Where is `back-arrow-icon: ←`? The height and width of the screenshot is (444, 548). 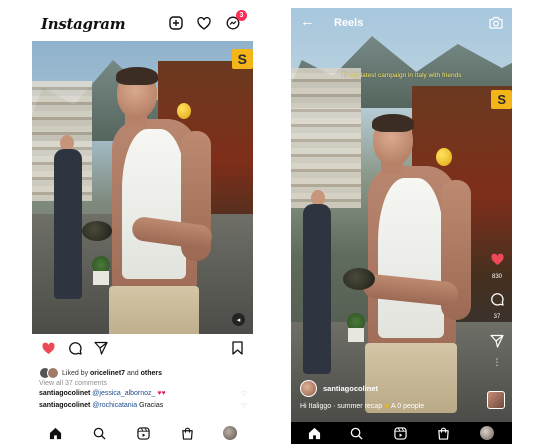 back-arrow-icon: ← is located at coordinates (307, 21).